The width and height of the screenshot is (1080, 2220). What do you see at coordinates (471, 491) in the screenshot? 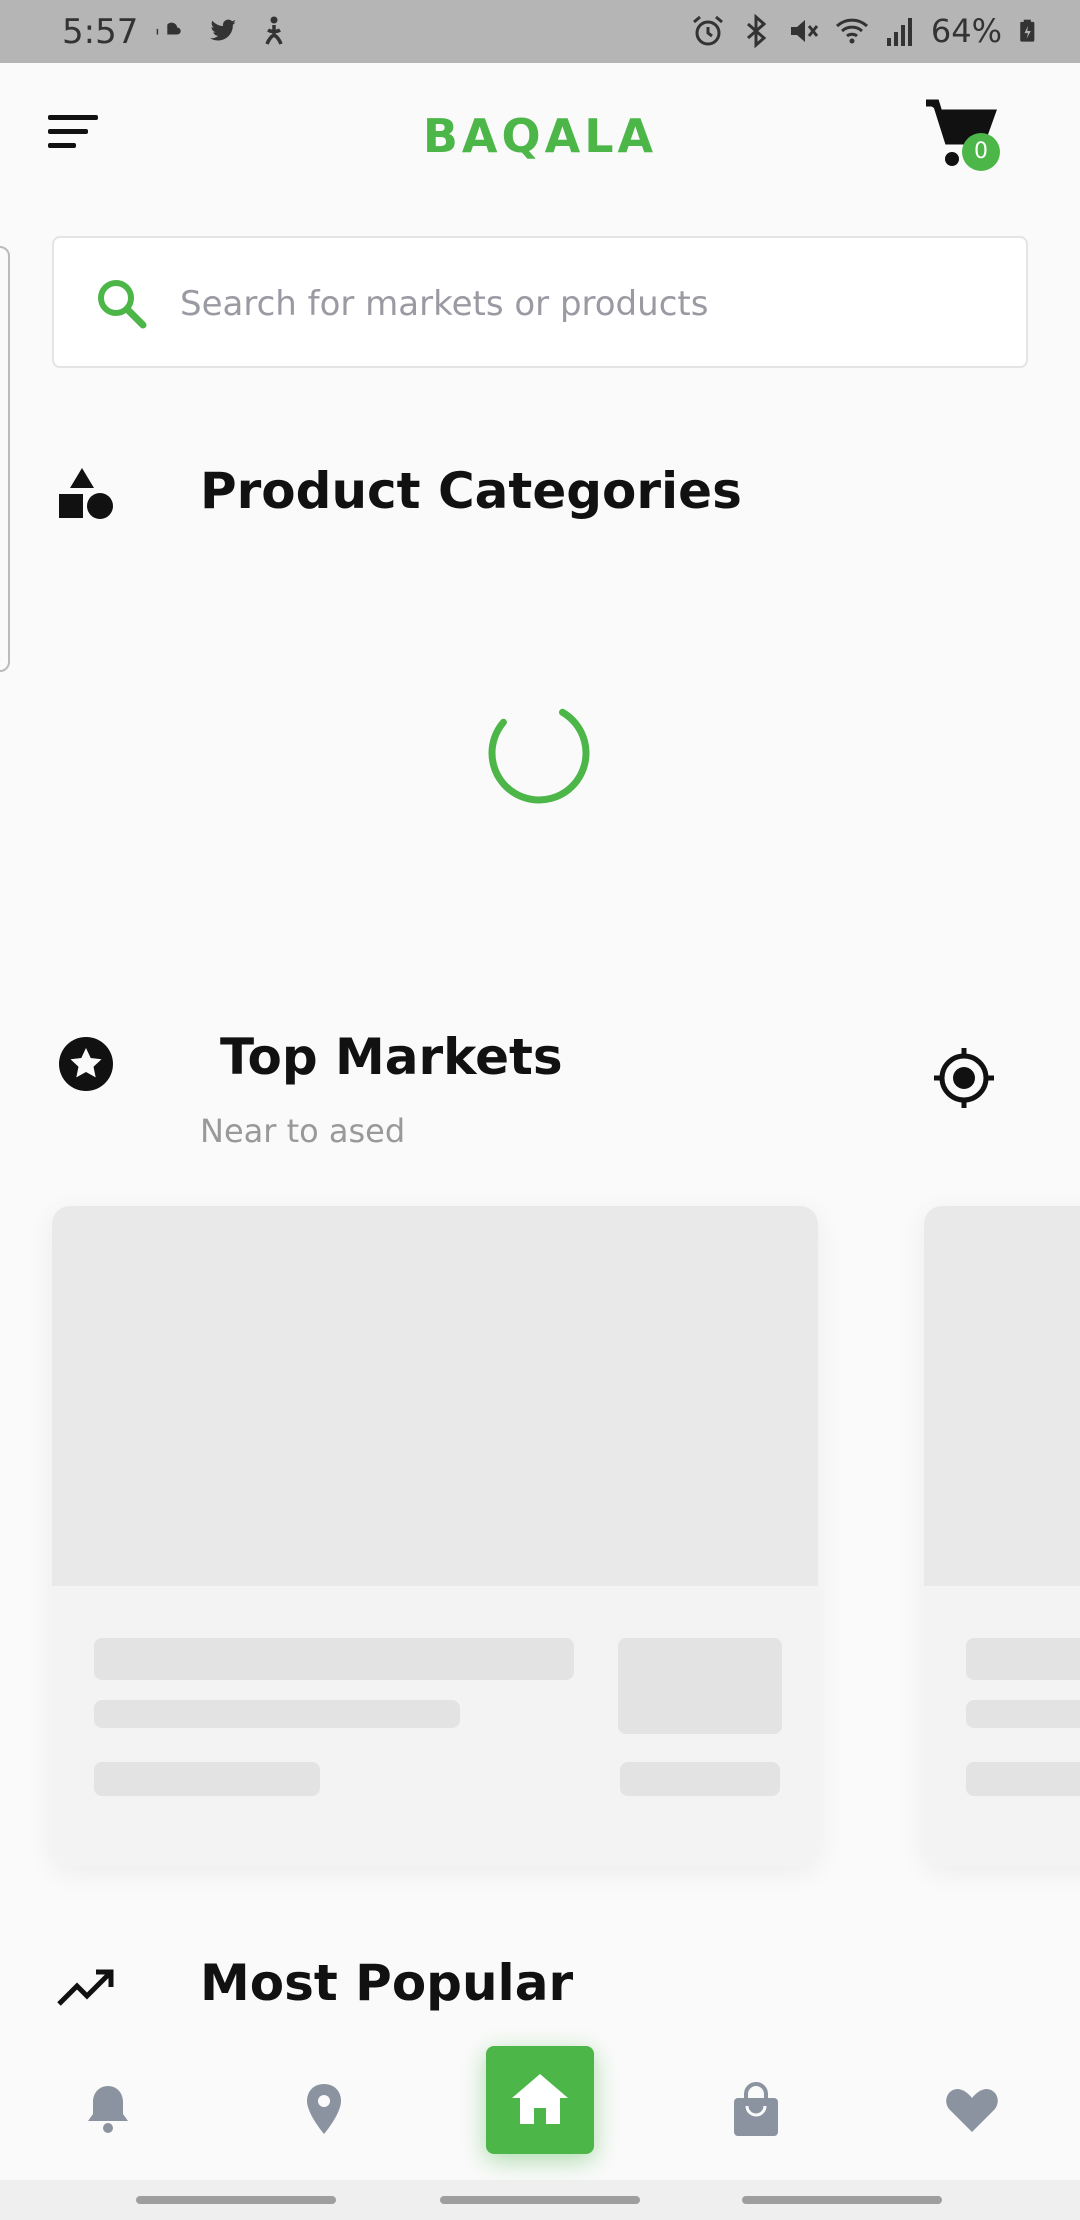
I see `product-categories-title: Product Categories` at bounding box center [471, 491].